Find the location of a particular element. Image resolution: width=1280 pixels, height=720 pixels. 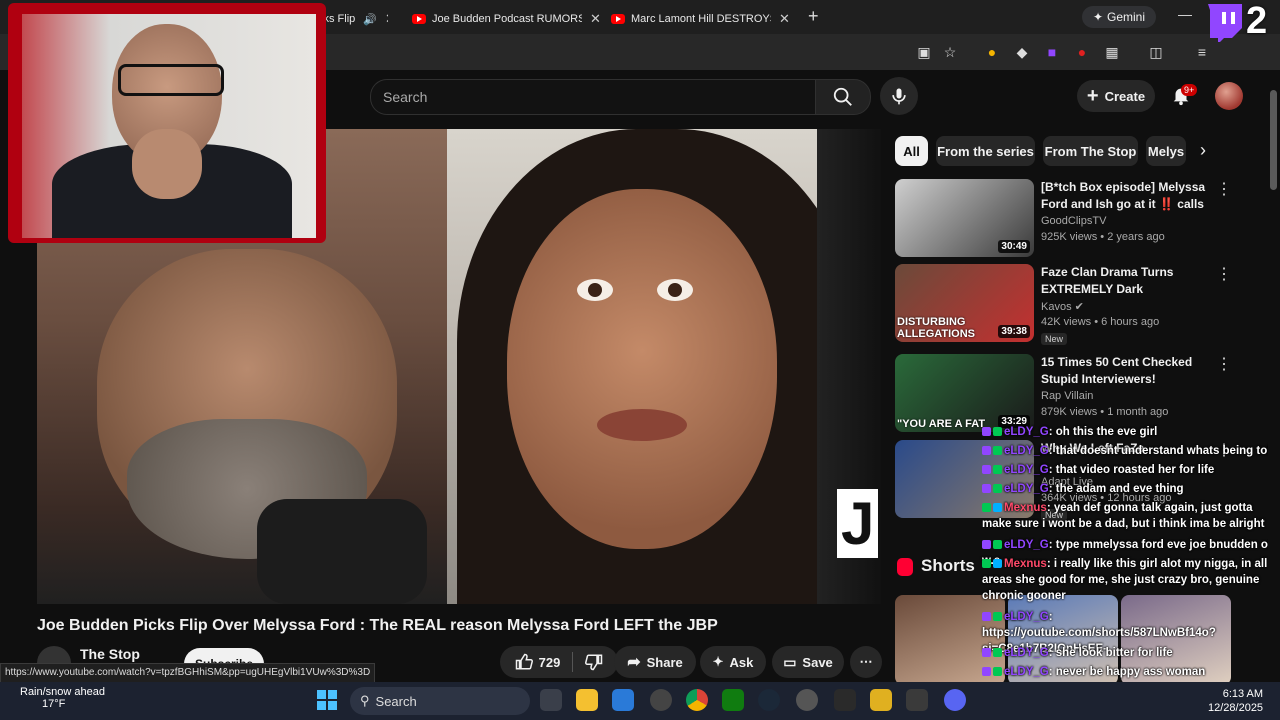

tab-current: cks Flip 🔊 ✕ is located at coordinates (353, 19).